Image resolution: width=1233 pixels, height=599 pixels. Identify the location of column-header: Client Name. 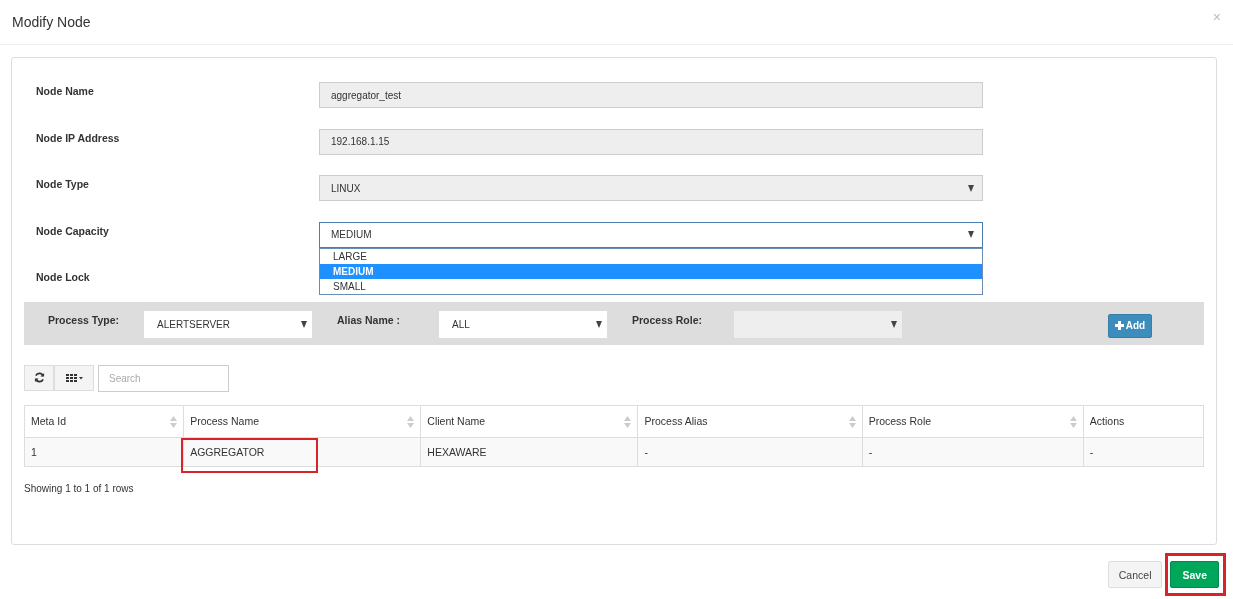
(529, 421).